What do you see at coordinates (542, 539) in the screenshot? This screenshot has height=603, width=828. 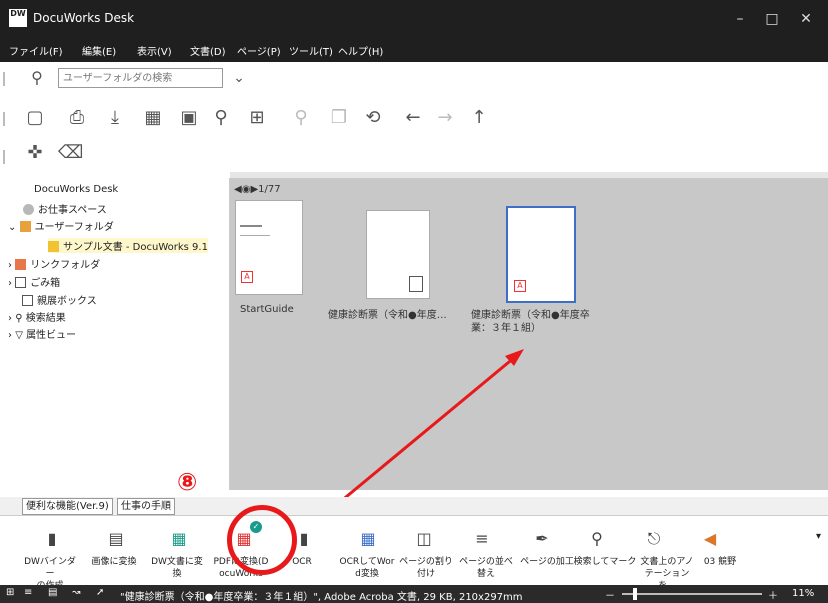 I see `page-edit-icon: ✒` at bounding box center [542, 539].